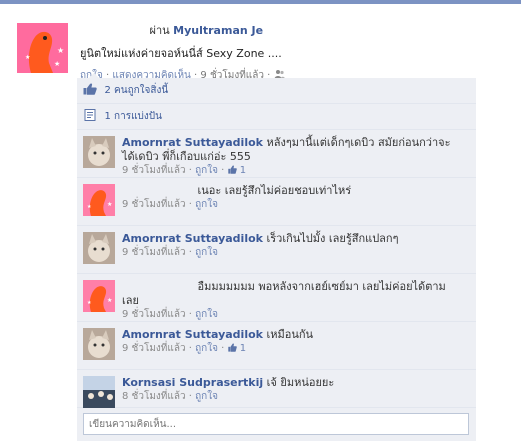  Describe the element at coordinates (274, 190) in the screenshot. I see `comment-text: เนอะ เลยรู้สึกไม่ค่อยชอบเท่าไหร่` at that location.